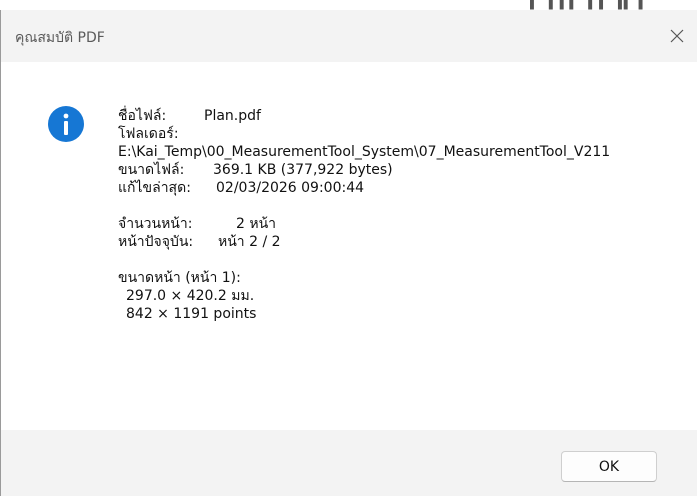  I want to click on file-size-value: 369.1 KB (377,922 bytes), so click(303, 170).